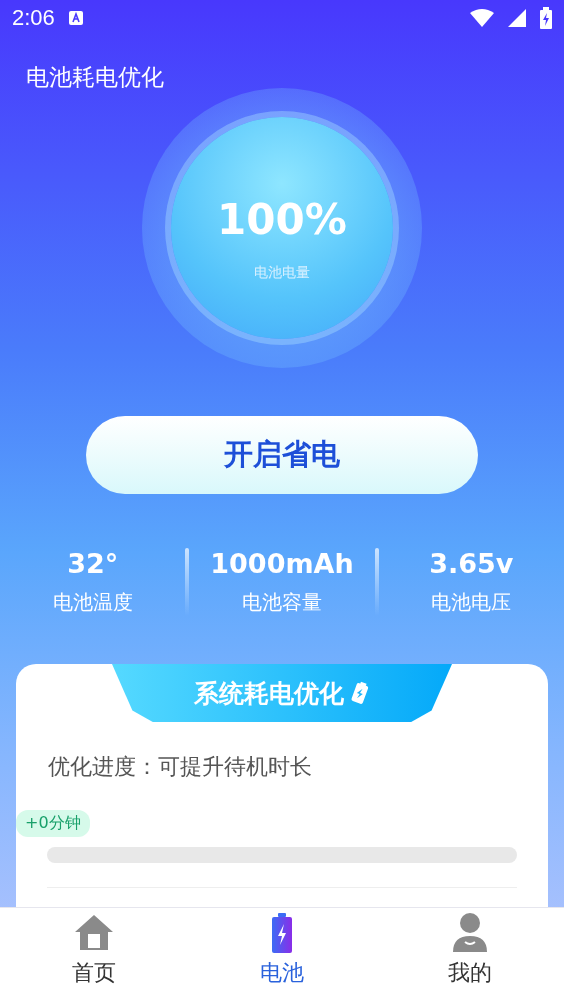 This screenshot has width=564, height=1004. What do you see at coordinates (546, 18) in the screenshot?
I see `battery-status-icon` at bounding box center [546, 18].